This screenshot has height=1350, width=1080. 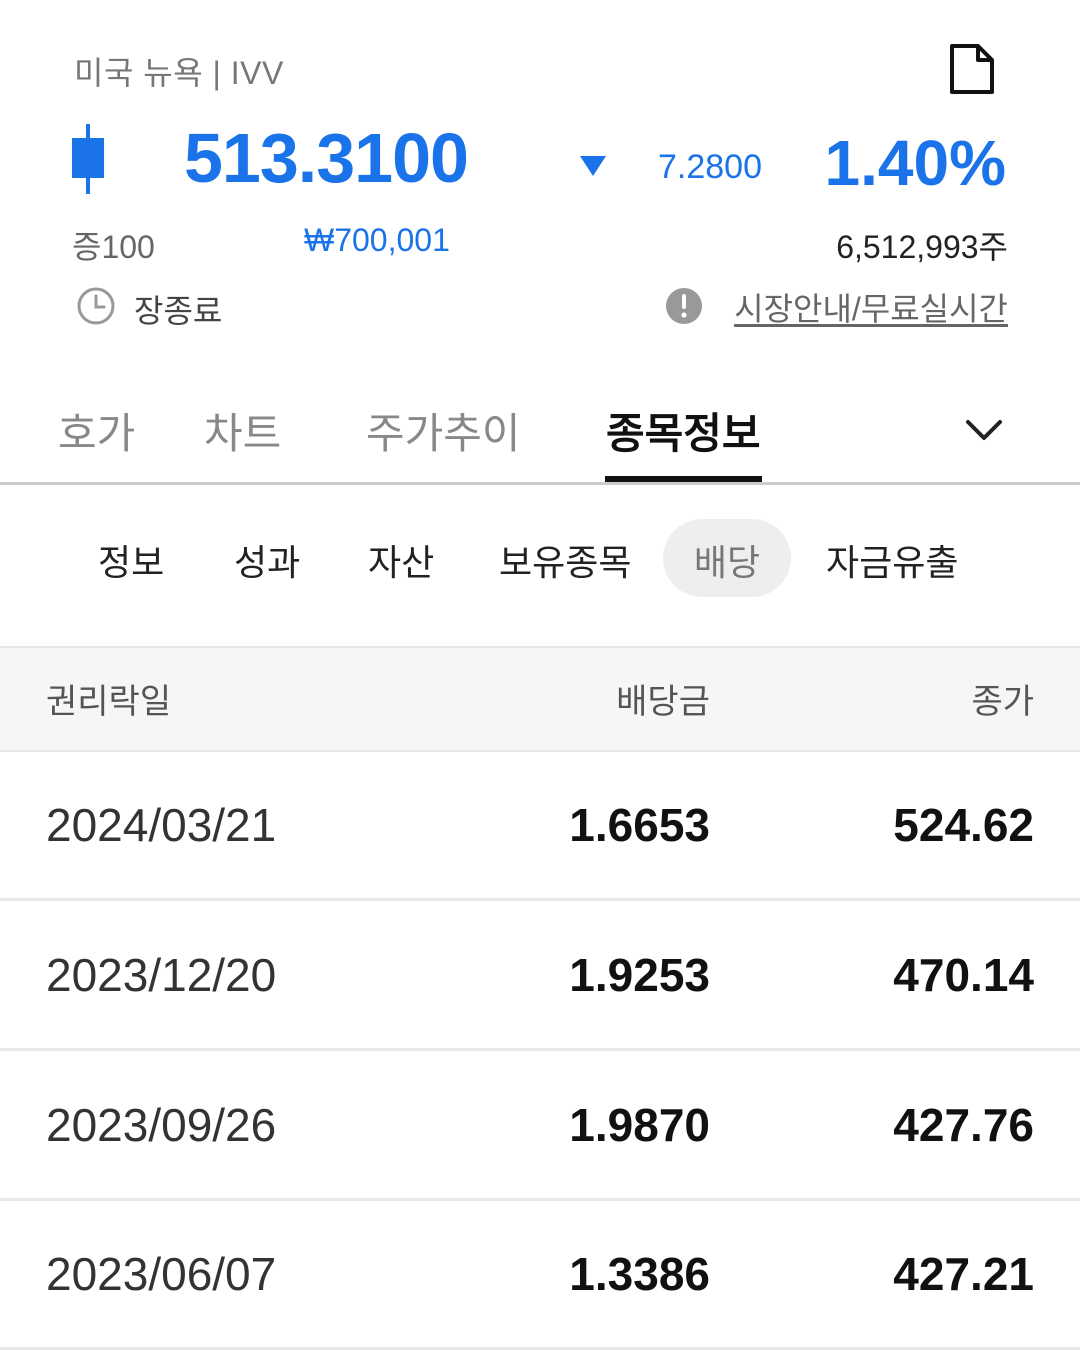 What do you see at coordinates (963, 1274) in the screenshot?
I see `close-price-cell: 427.21` at bounding box center [963, 1274].